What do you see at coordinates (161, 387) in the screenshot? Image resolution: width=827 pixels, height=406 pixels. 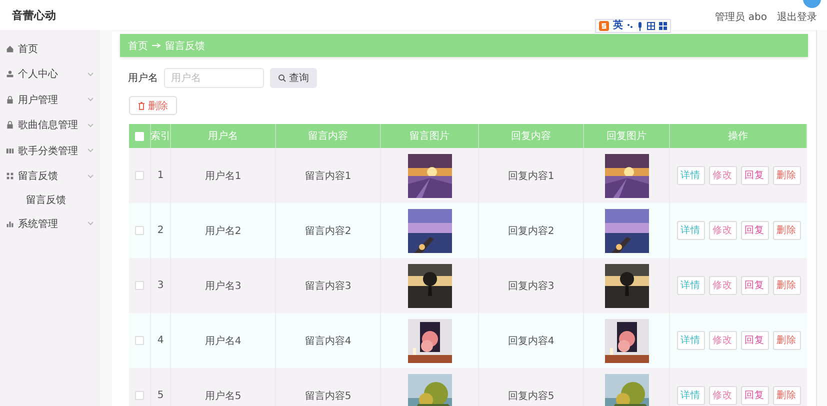 I see `table-cell: 5` at bounding box center [161, 387].